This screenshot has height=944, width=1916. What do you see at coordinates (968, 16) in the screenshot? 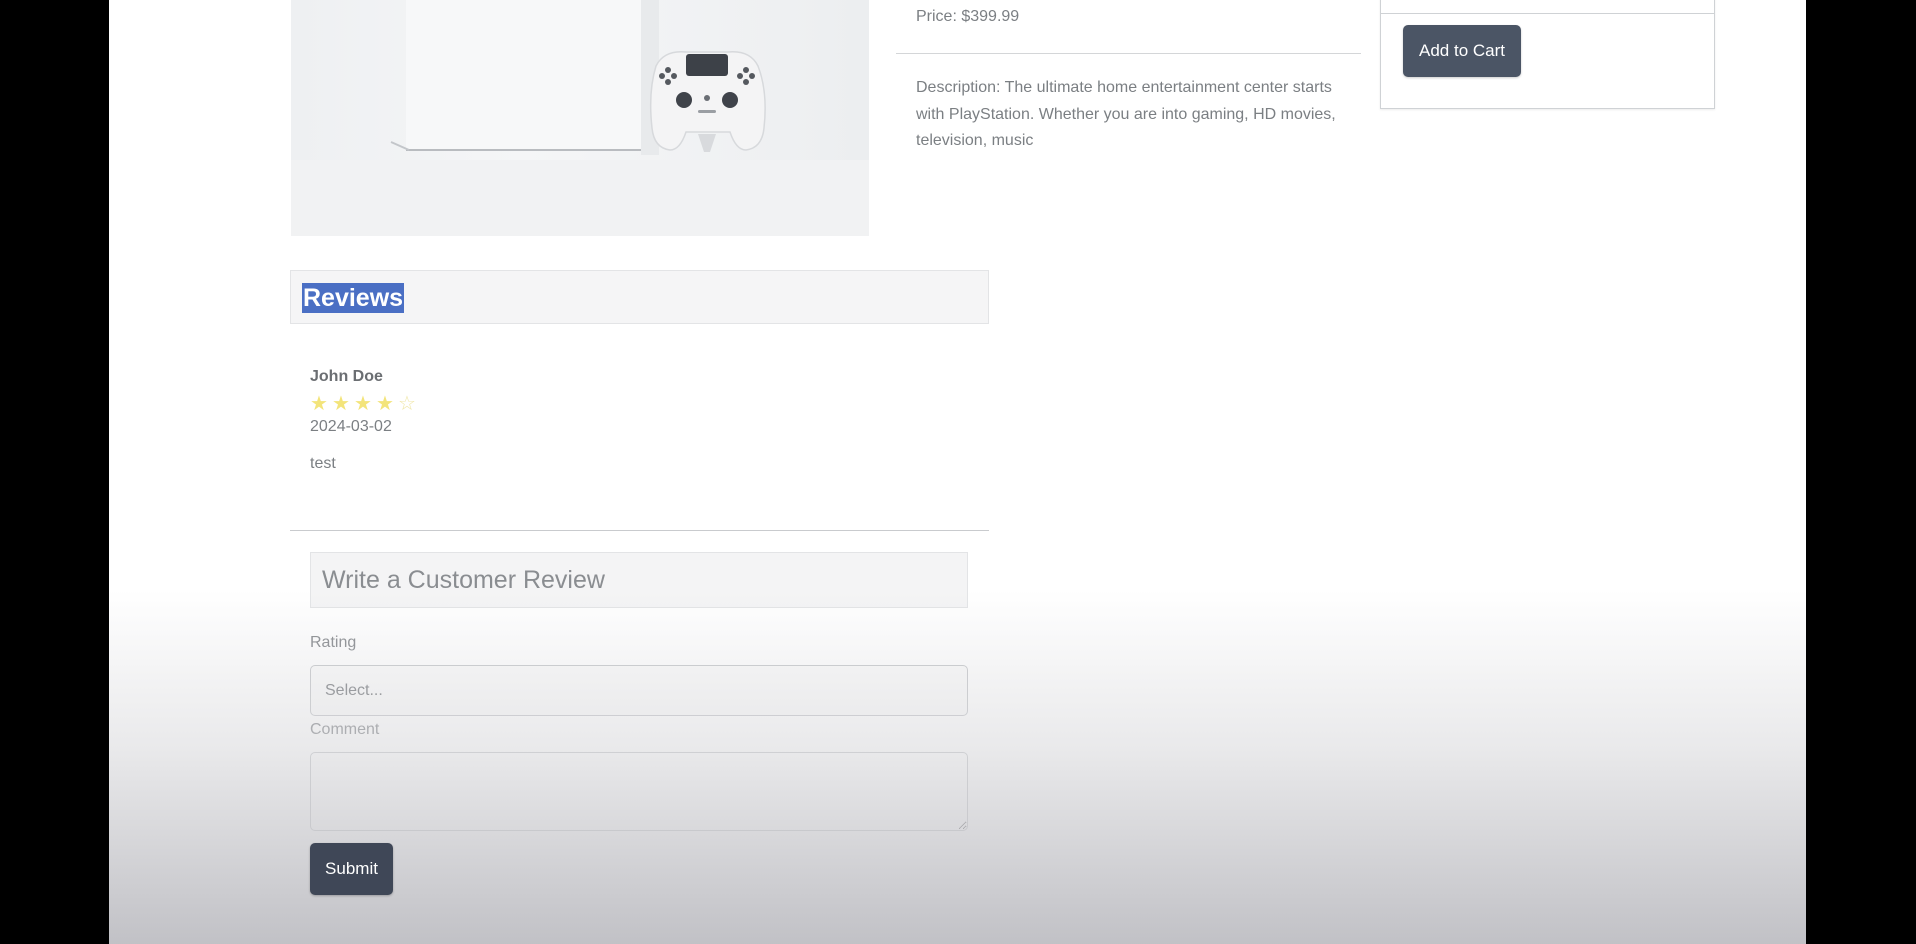
I see `product-price: Price: $399.99` at bounding box center [968, 16].